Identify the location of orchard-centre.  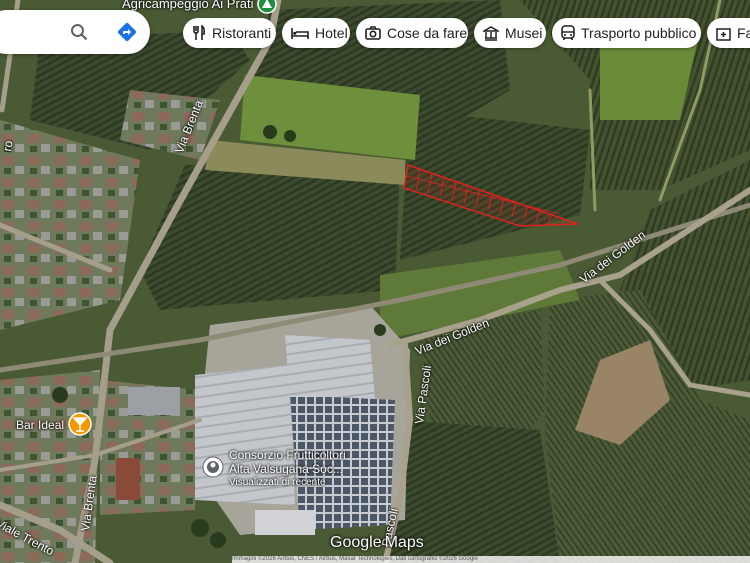
(270, 237).